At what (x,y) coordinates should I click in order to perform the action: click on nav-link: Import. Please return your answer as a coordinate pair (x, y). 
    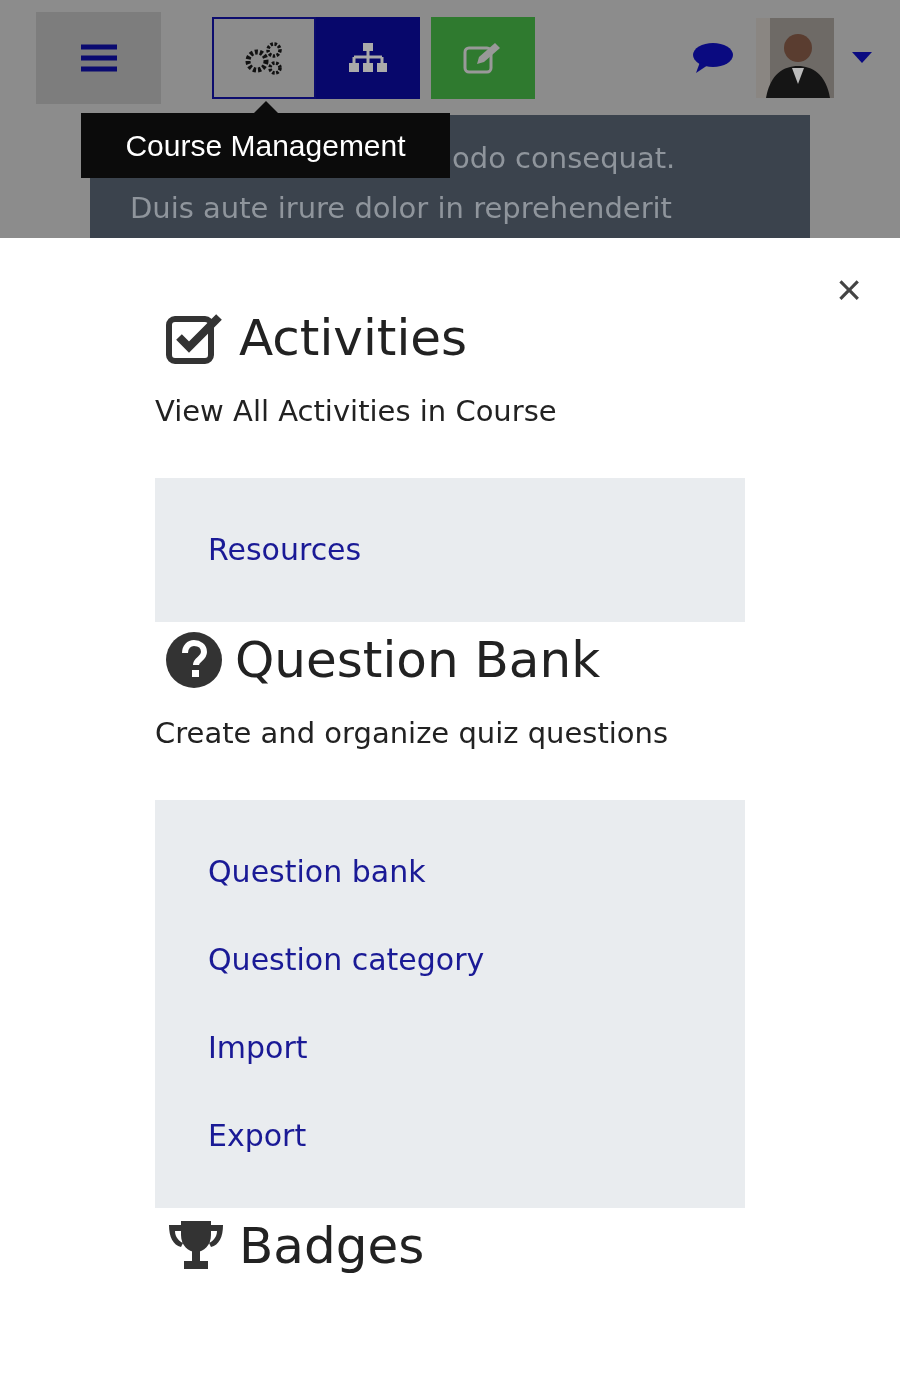
    Looking at the image, I should click on (258, 1048).